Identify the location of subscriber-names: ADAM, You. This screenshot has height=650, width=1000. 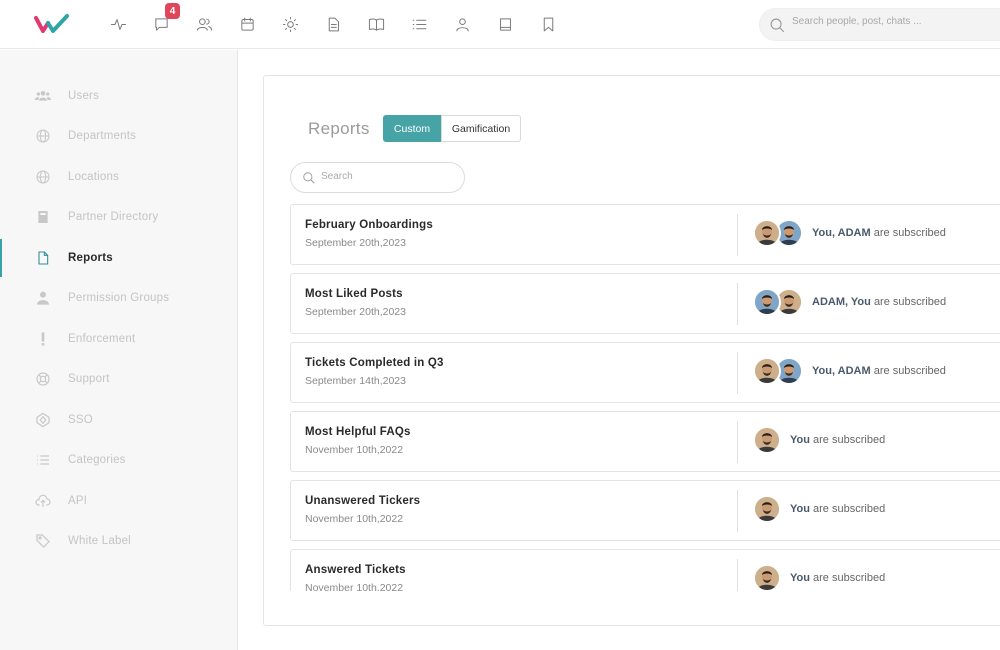
(841, 302).